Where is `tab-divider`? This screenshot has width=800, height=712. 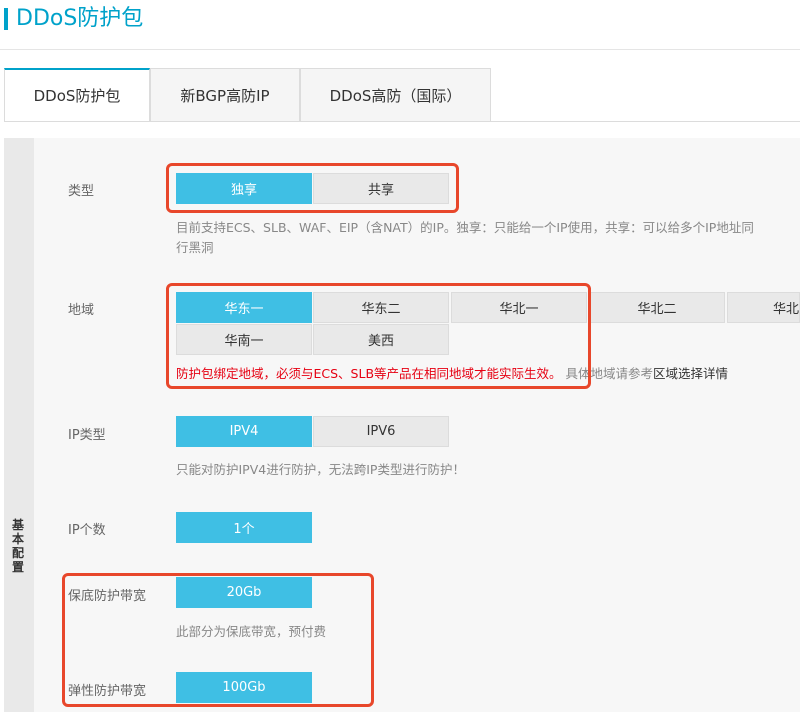 tab-divider is located at coordinates (402, 121).